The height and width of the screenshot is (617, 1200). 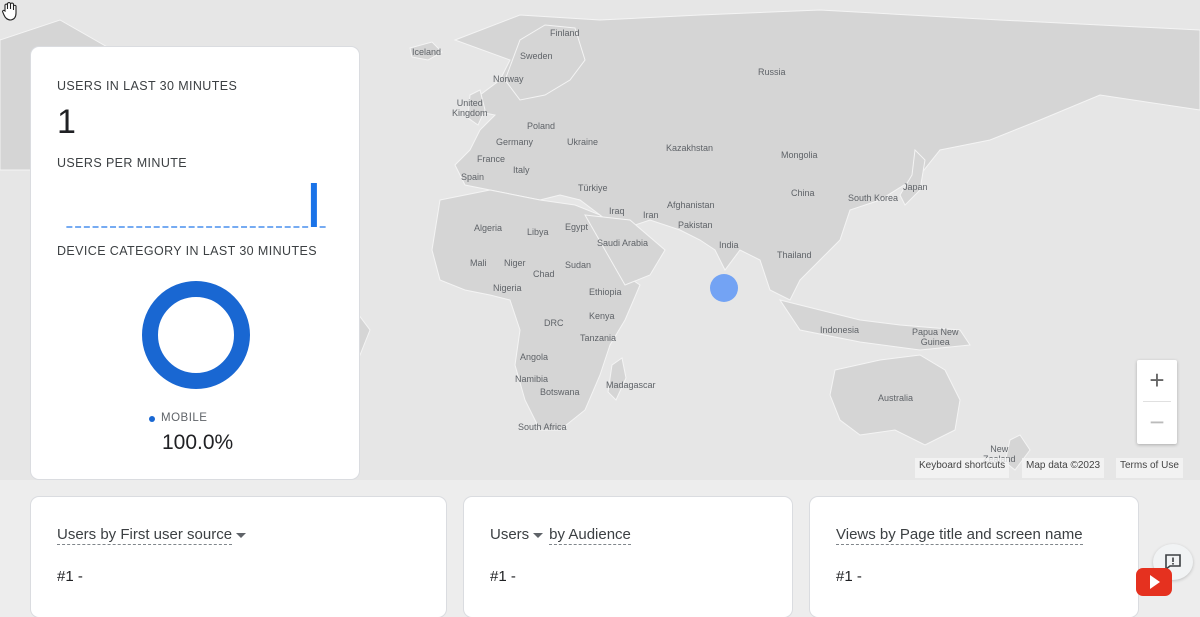 What do you see at coordinates (542, 427) in the screenshot?
I see `map-label-south-africa: South Africa` at bounding box center [542, 427].